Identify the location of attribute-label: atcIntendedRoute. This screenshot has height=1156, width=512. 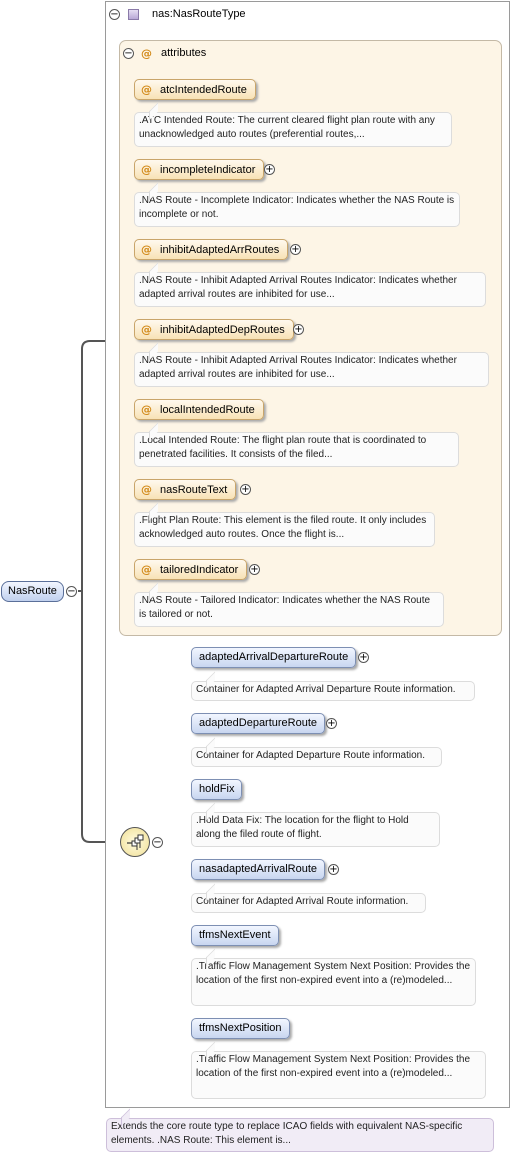
(203, 90).